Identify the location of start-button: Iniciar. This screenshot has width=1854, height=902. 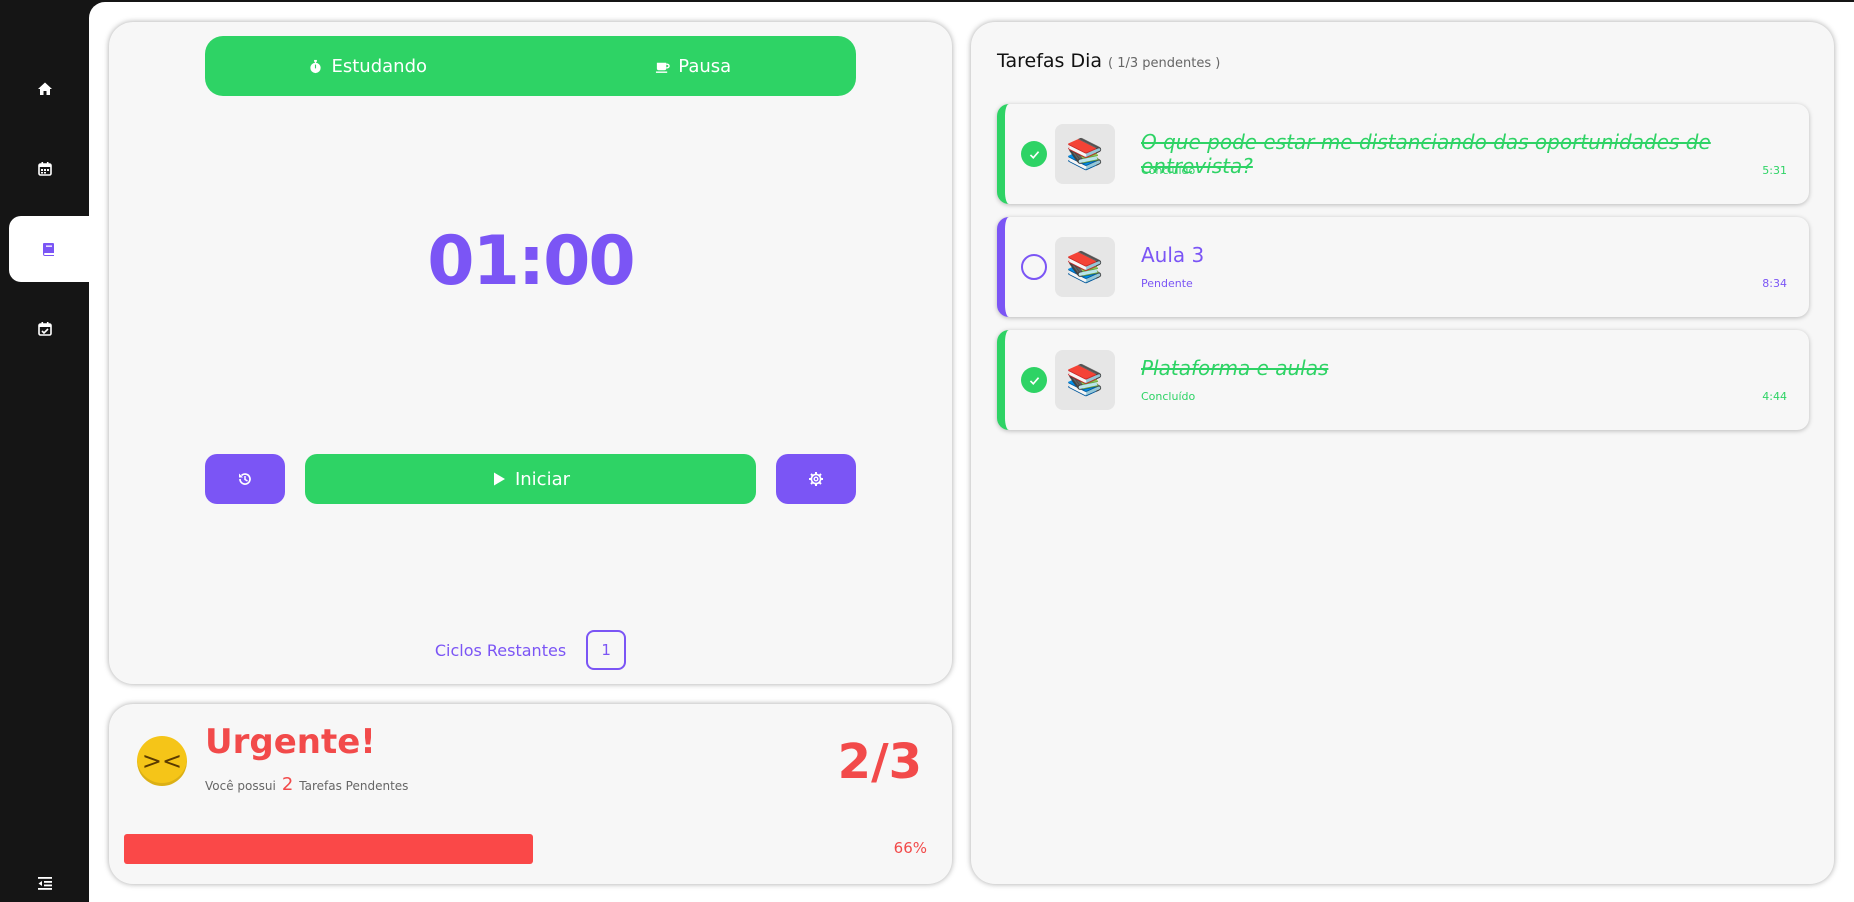
(530, 479).